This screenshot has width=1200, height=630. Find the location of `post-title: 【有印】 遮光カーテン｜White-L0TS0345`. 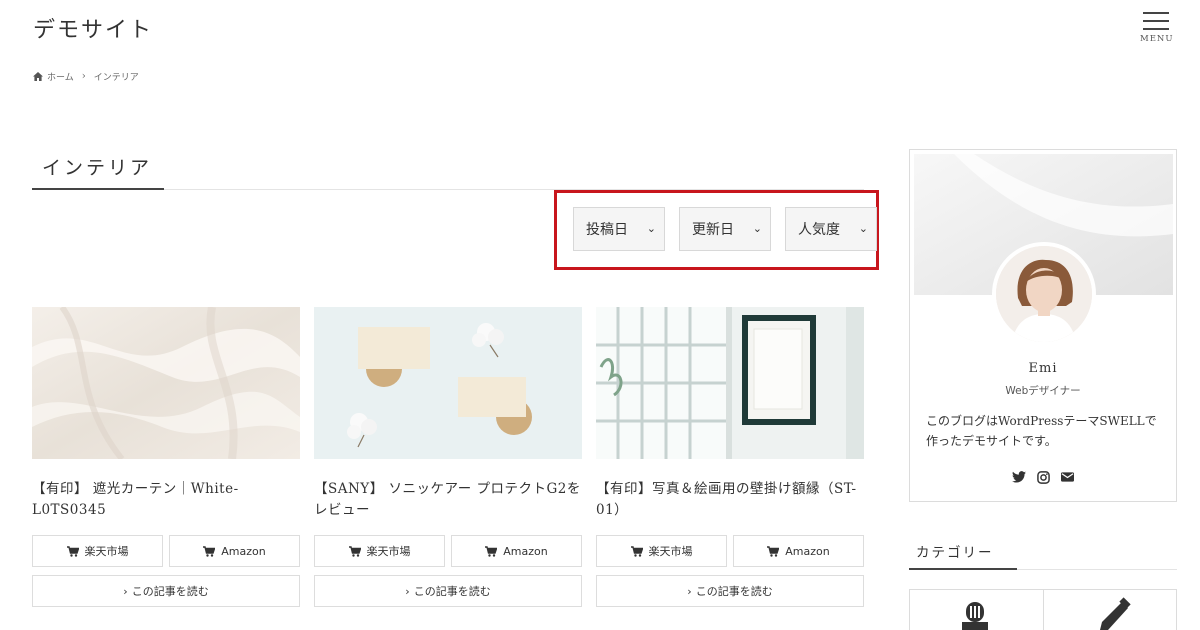

post-title: 【有印】 遮光カーテン｜White-L0TS0345 is located at coordinates (166, 500).